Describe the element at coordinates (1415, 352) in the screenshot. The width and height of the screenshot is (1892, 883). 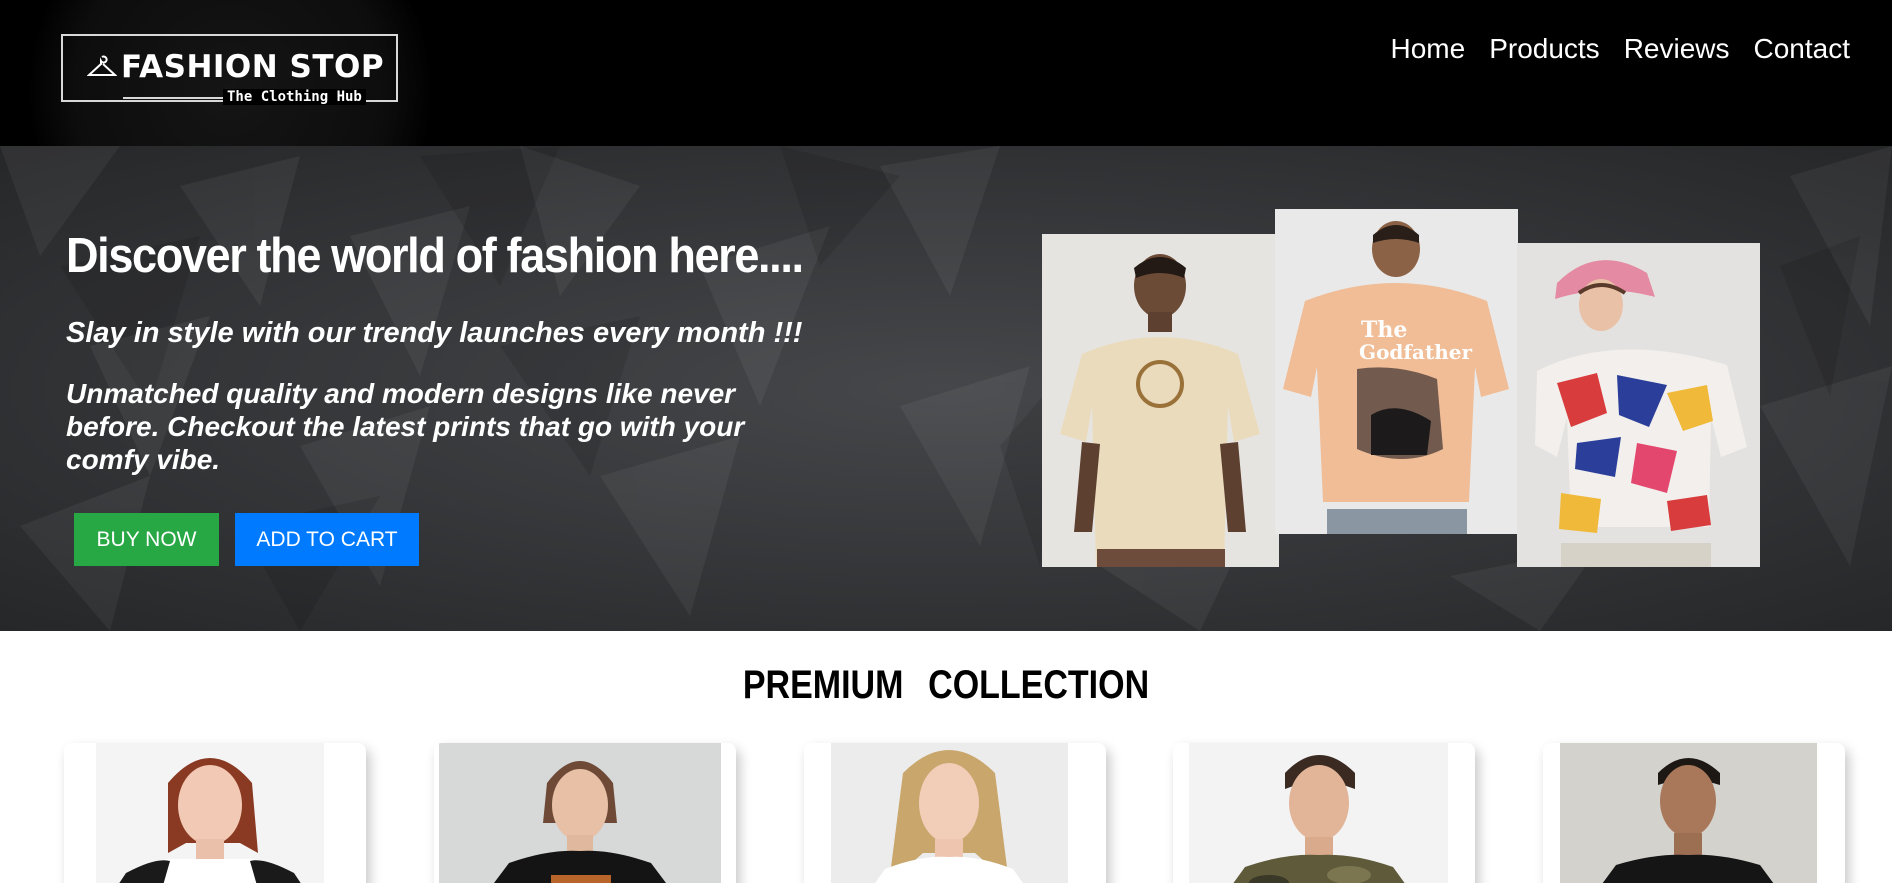
I see `svg-text: Godfather` at that location.